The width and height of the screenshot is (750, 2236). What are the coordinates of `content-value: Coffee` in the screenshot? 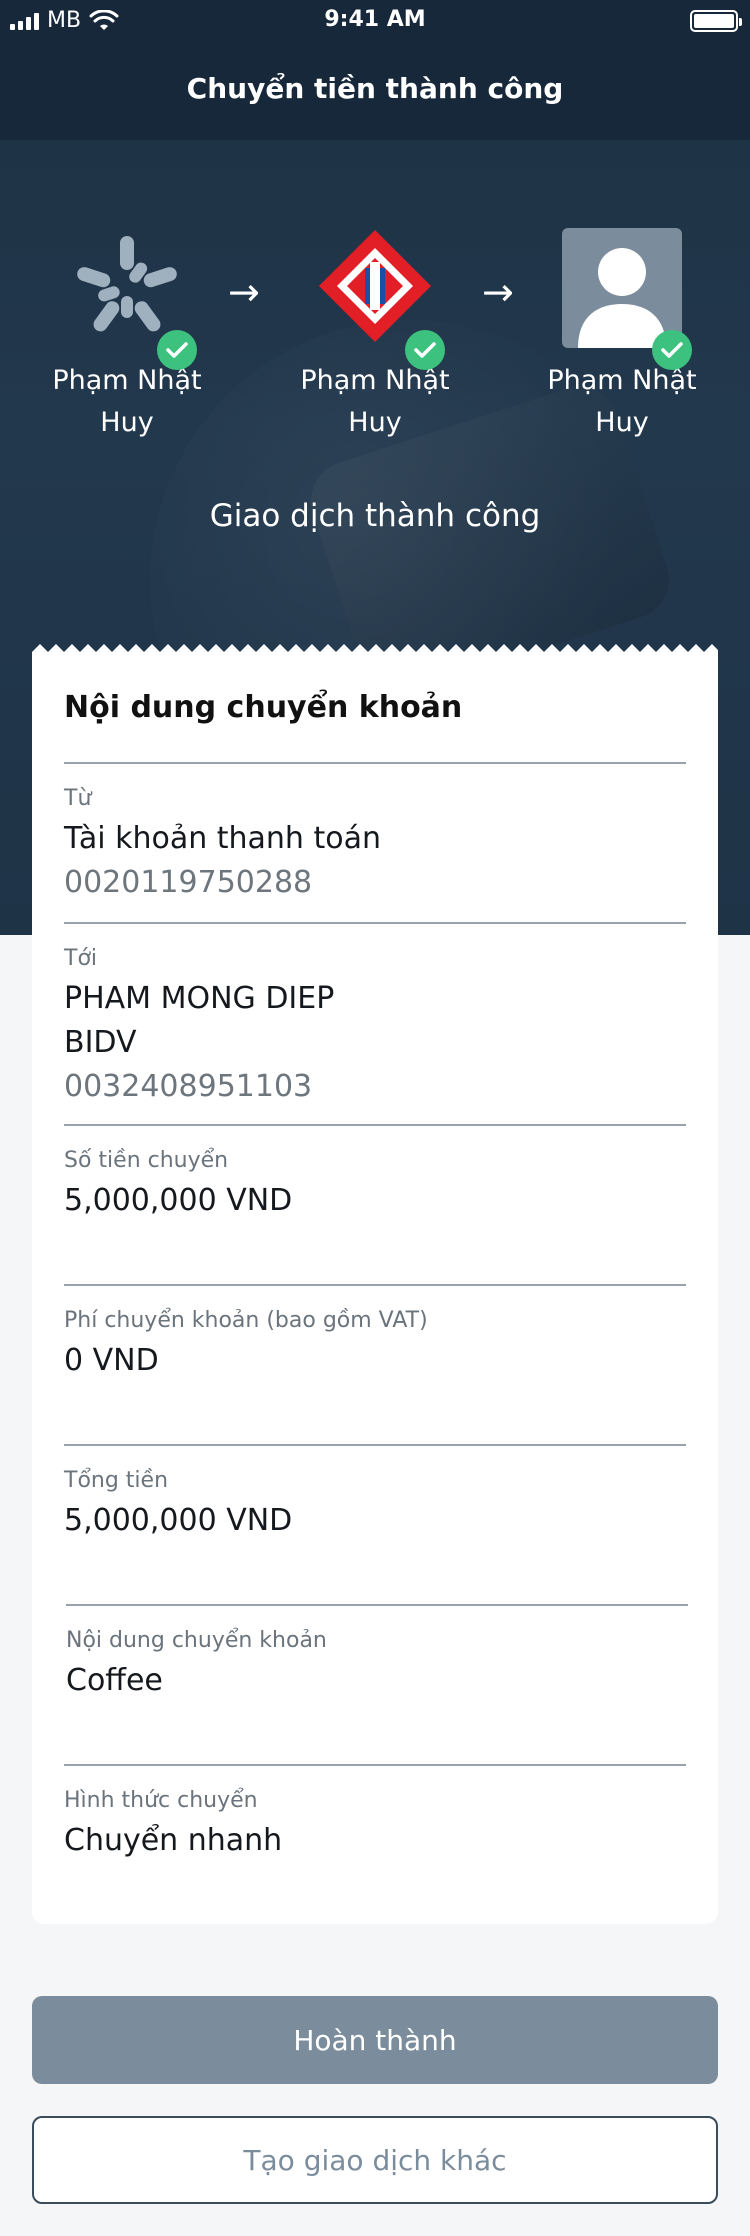 It's located at (114, 1680).